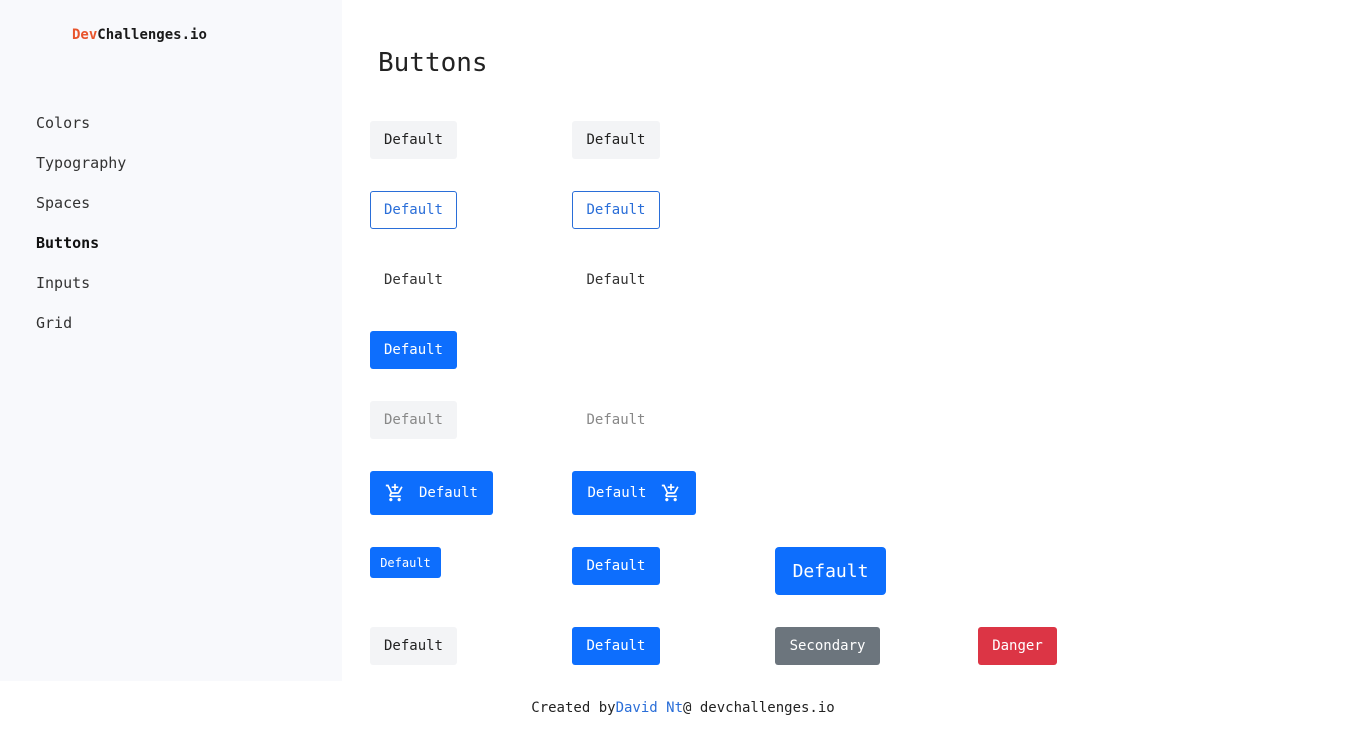  I want to click on small-button: Default, so click(405, 562).